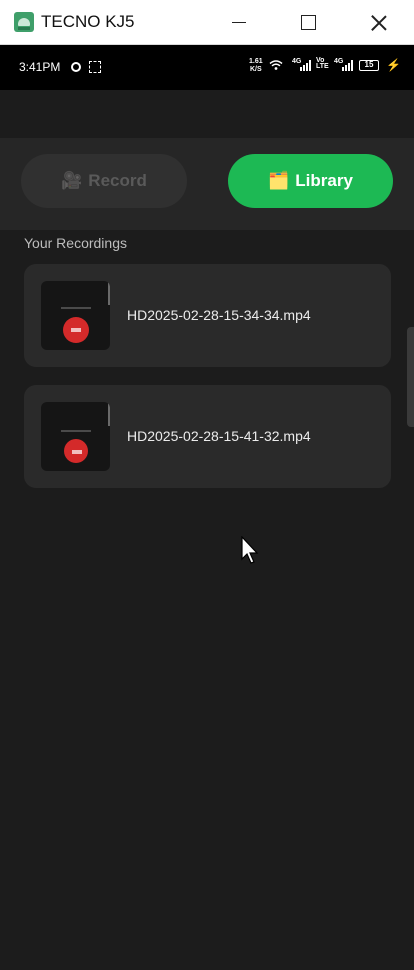 This screenshot has width=414, height=970. What do you see at coordinates (219, 436) in the screenshot?
I see `recording-filename: HD2025-02-28-15-41-32.mp4` at bounding box center [219, 436].